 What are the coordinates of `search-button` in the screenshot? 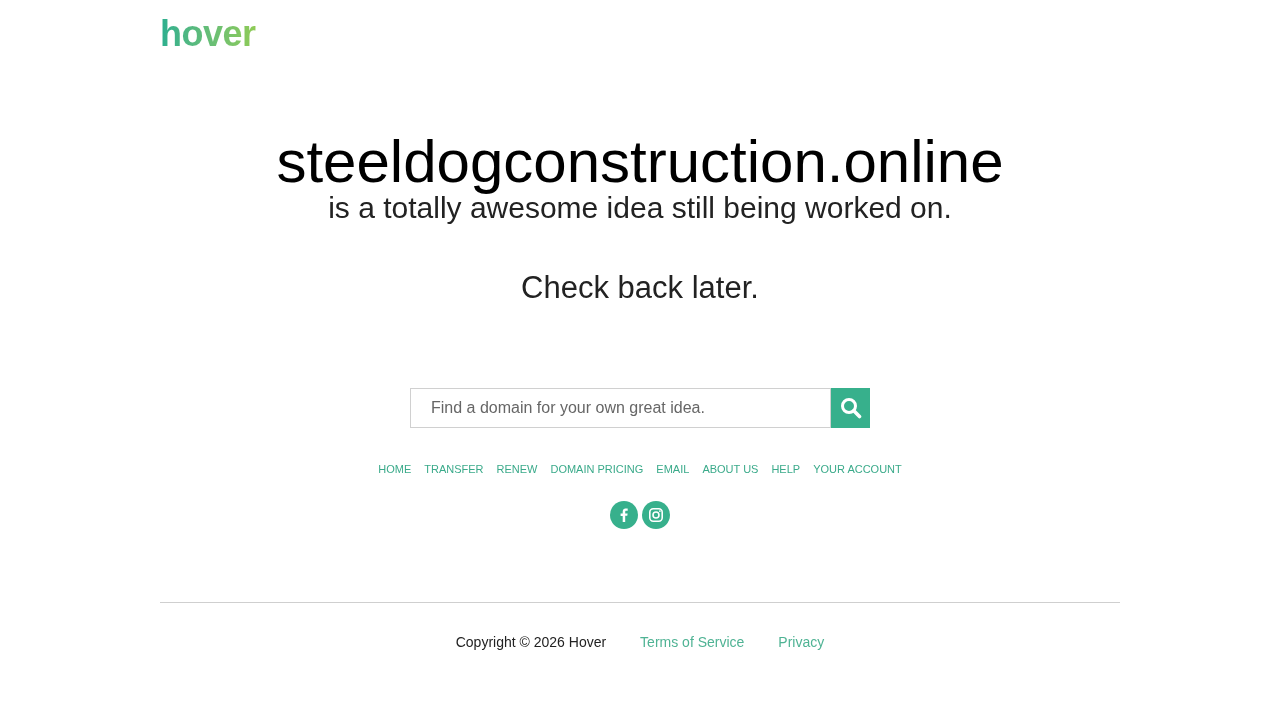 It's located at (850, 408).